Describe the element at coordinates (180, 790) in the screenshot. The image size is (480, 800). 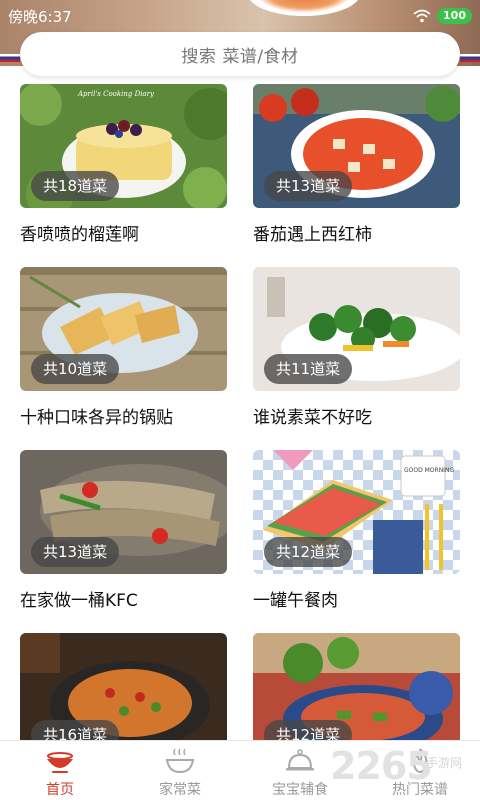
I see `nav-tab-home-cooking-label: 家常菜` at that location.